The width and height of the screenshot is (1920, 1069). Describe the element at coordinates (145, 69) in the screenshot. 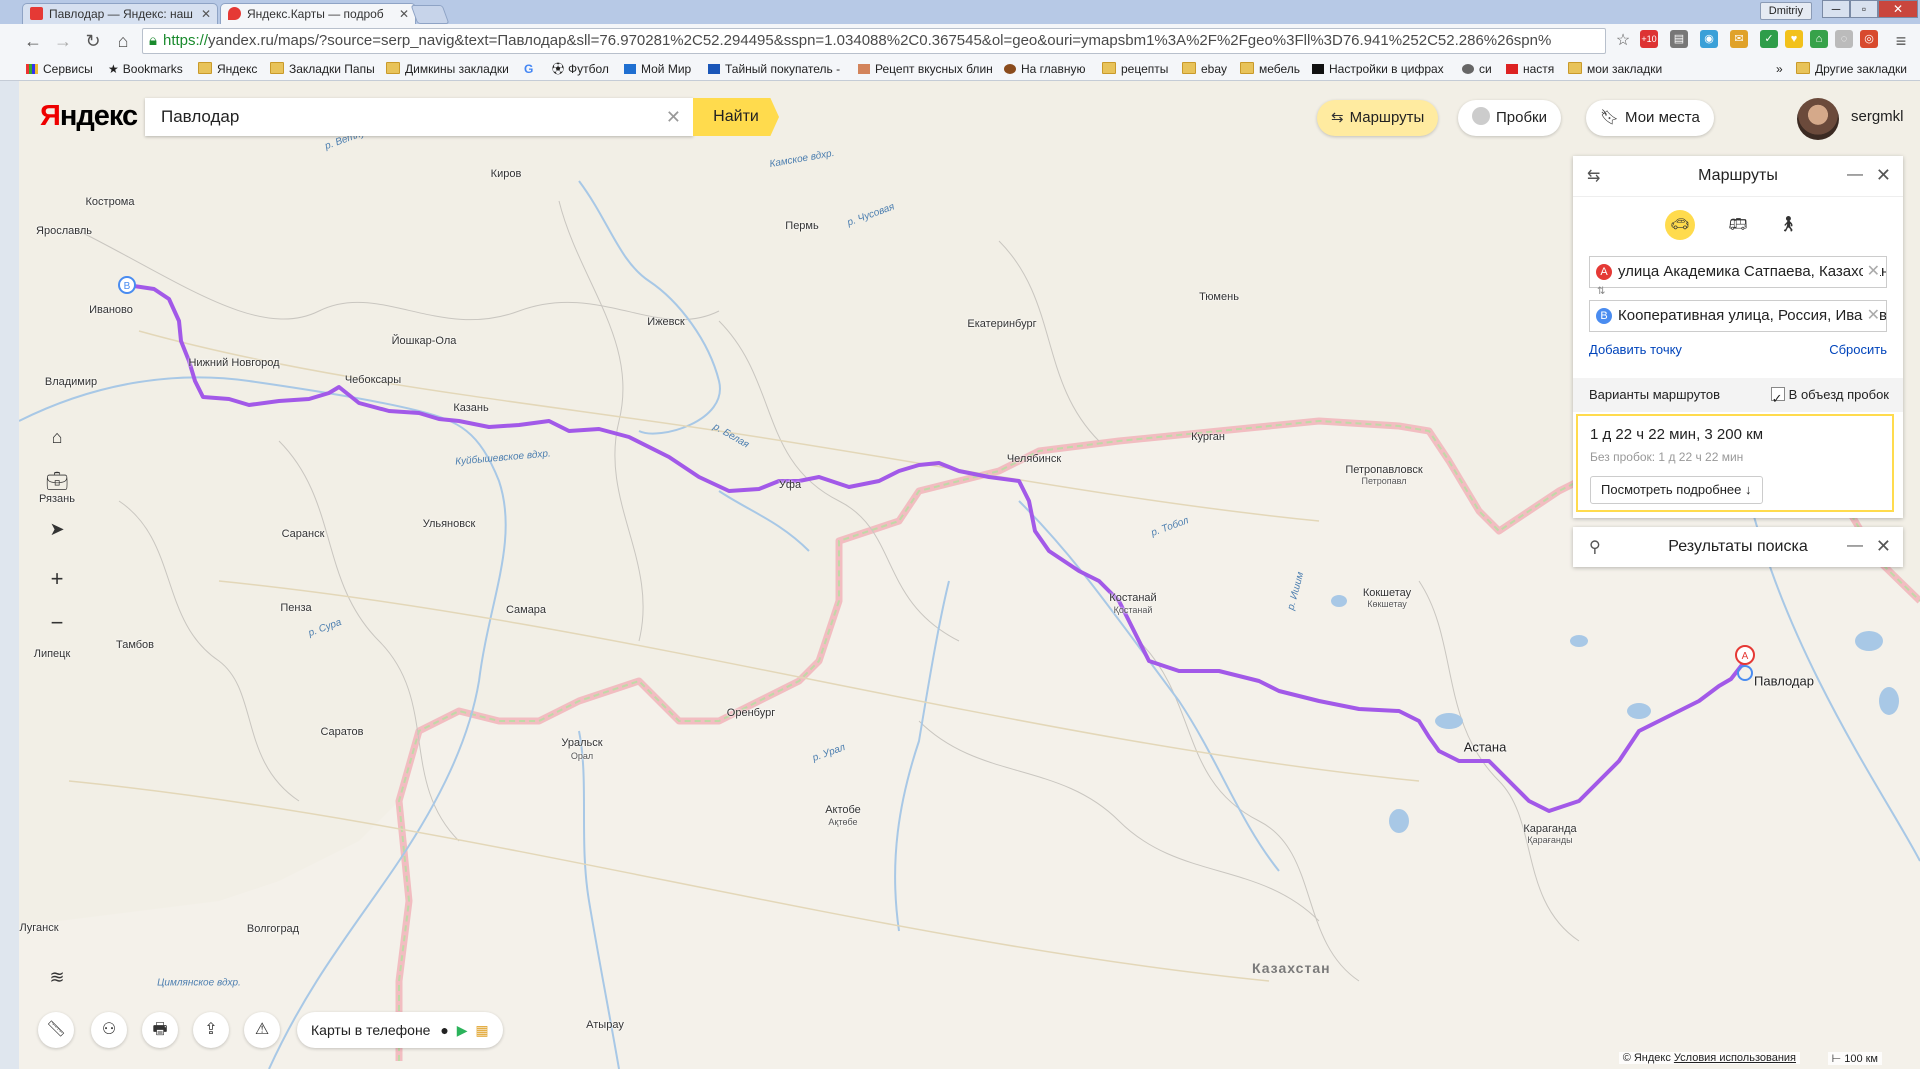

I see `bookmark-item: ★ Bookmarks` at that location.